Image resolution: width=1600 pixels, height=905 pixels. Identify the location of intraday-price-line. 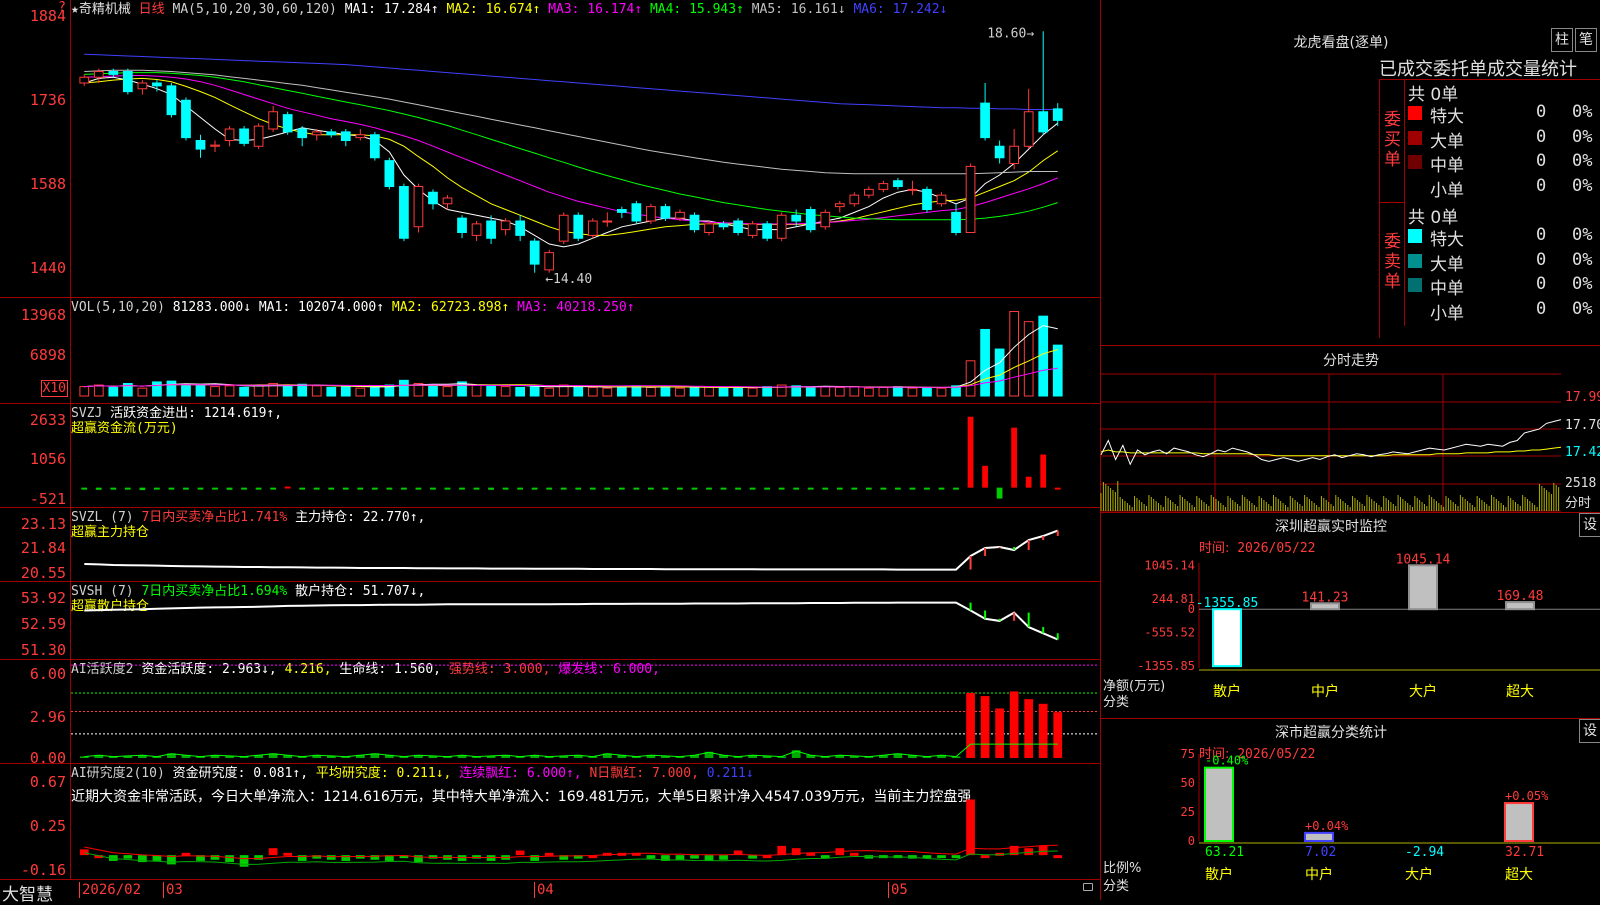
(1331, 442).